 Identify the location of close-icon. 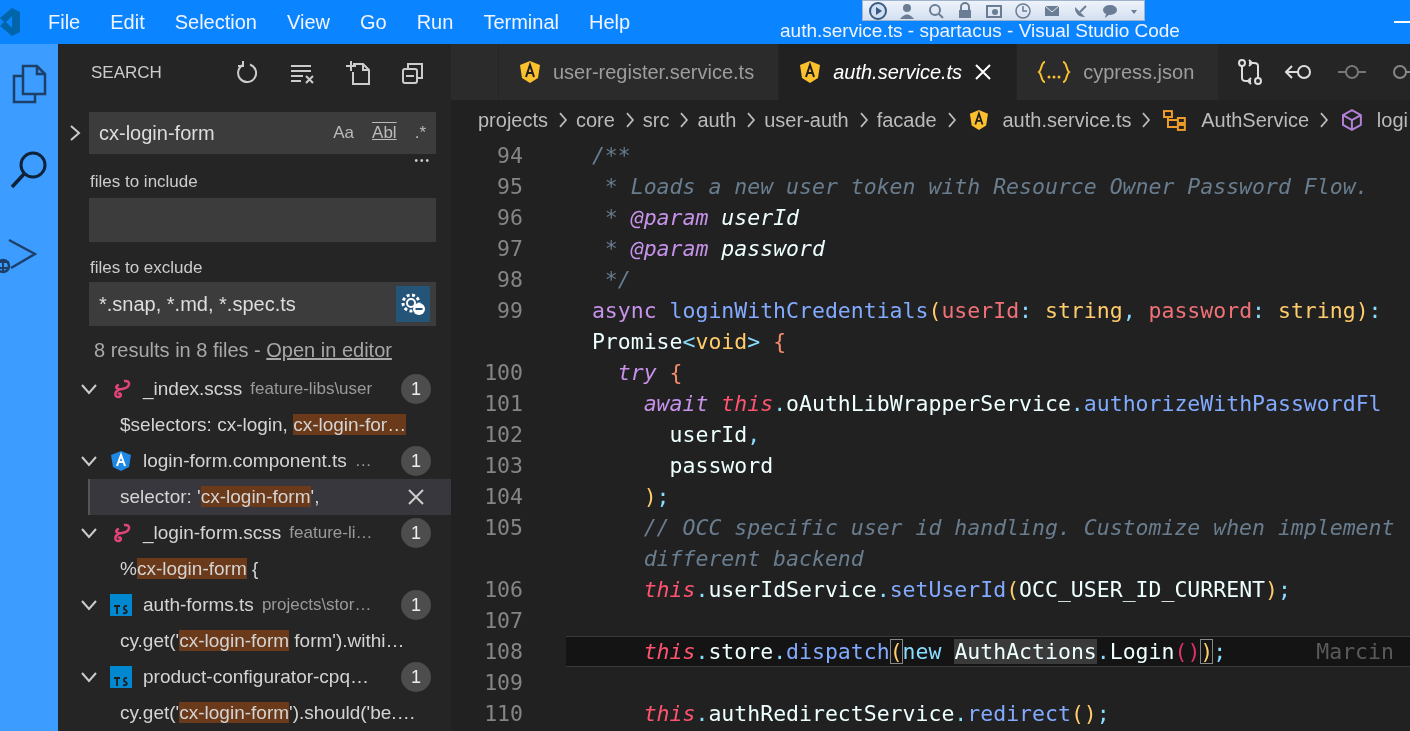
(416, 497).